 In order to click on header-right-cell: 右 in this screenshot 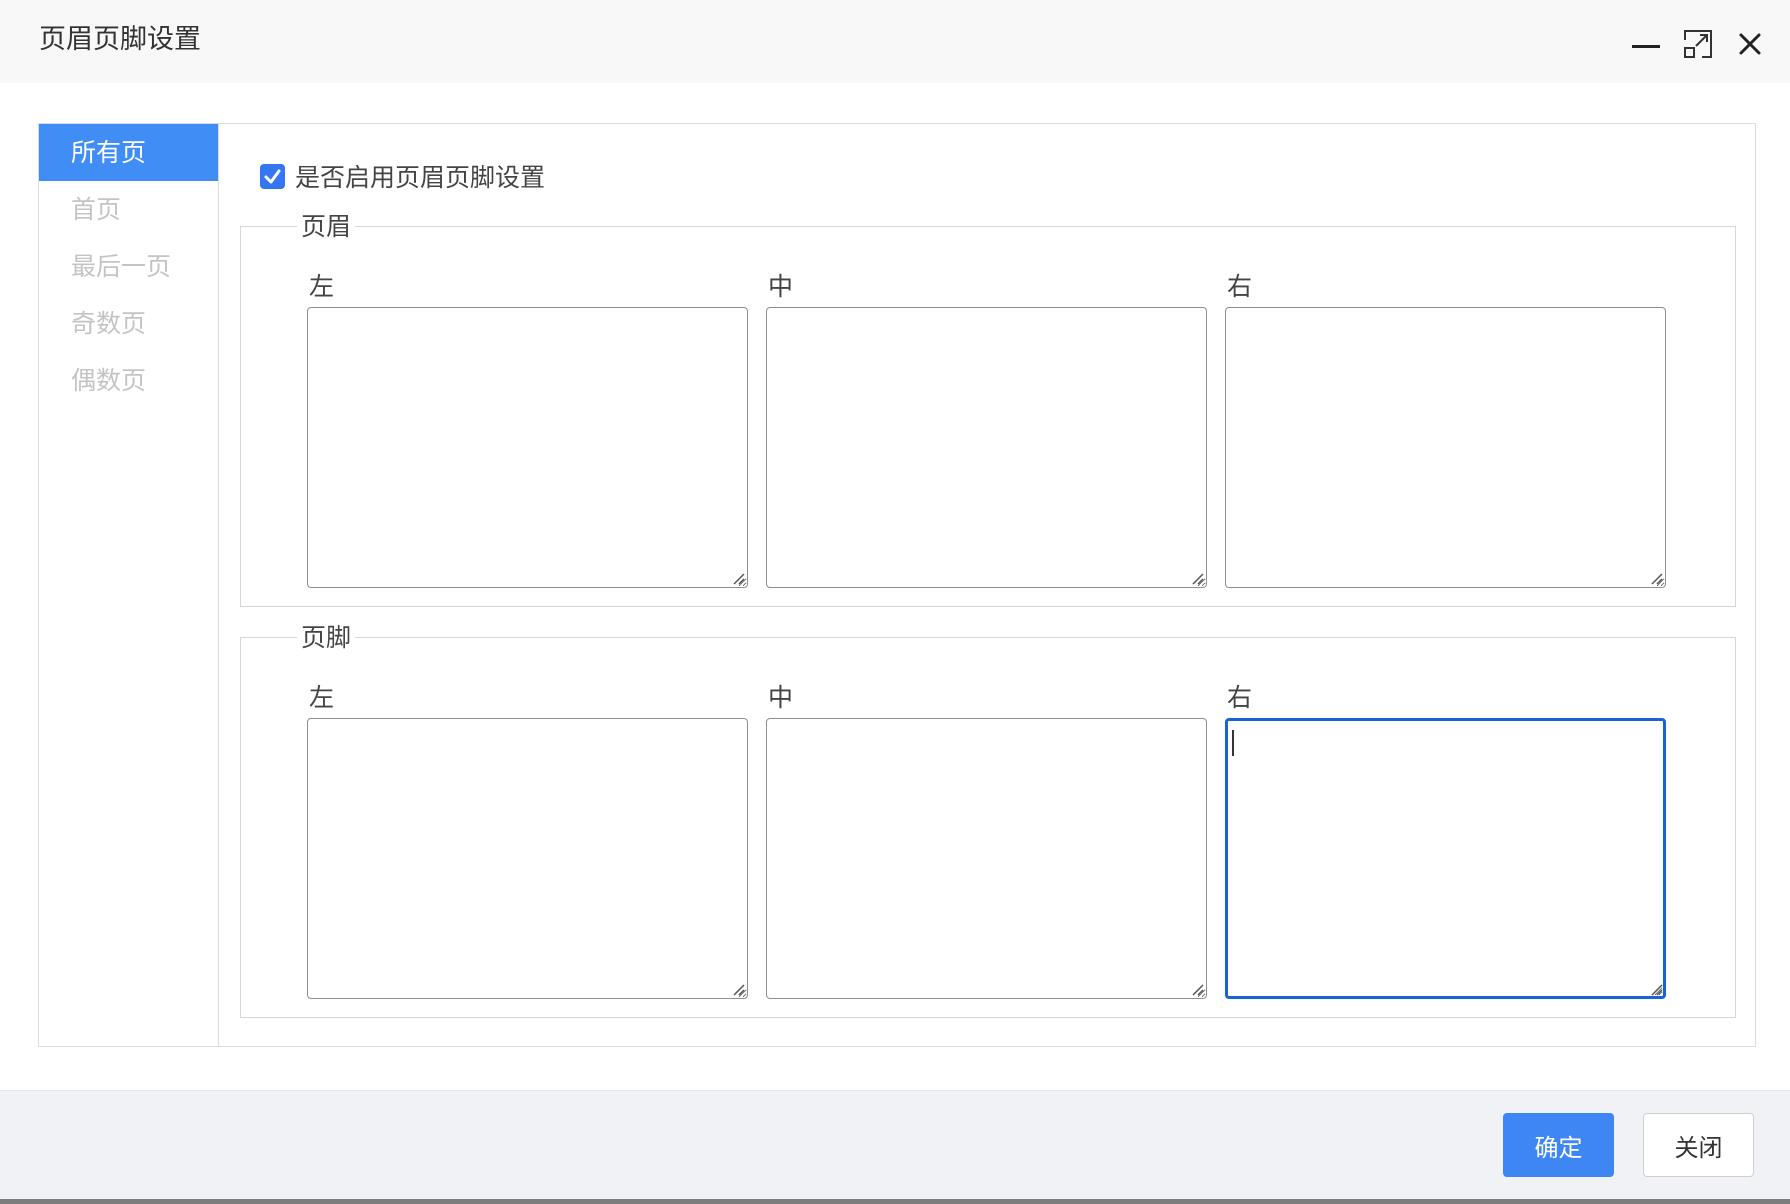, I will do `click(1445, 427)`.